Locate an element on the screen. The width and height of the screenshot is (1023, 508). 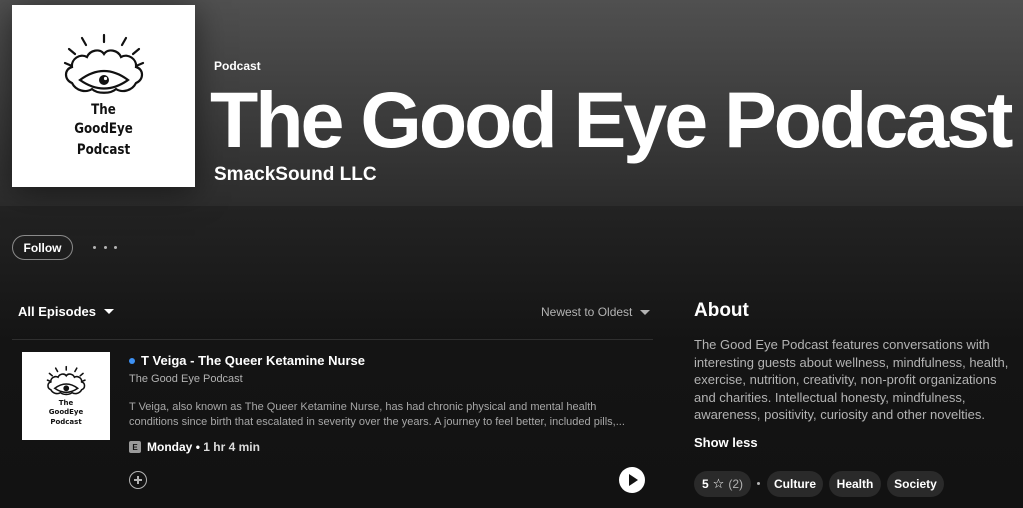
more-options-icon is located at coordinates (105, 247).